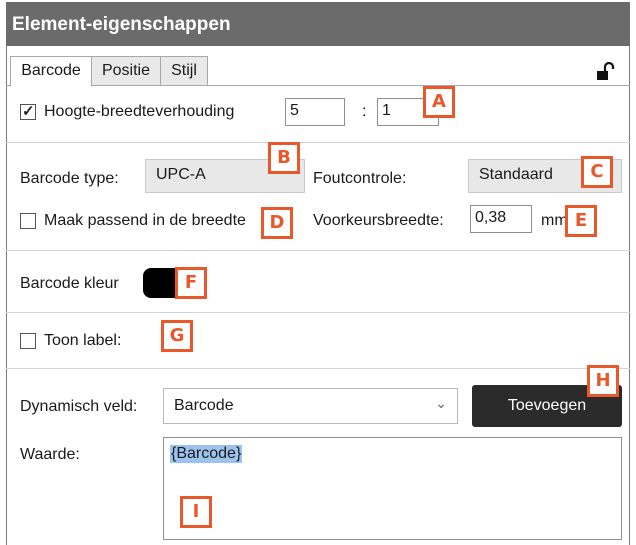 This screenshot has width=636, height=545. Describe the element at coordinates (126, 71) in the screenshot. I see `tab-positie: Positie` at that location.